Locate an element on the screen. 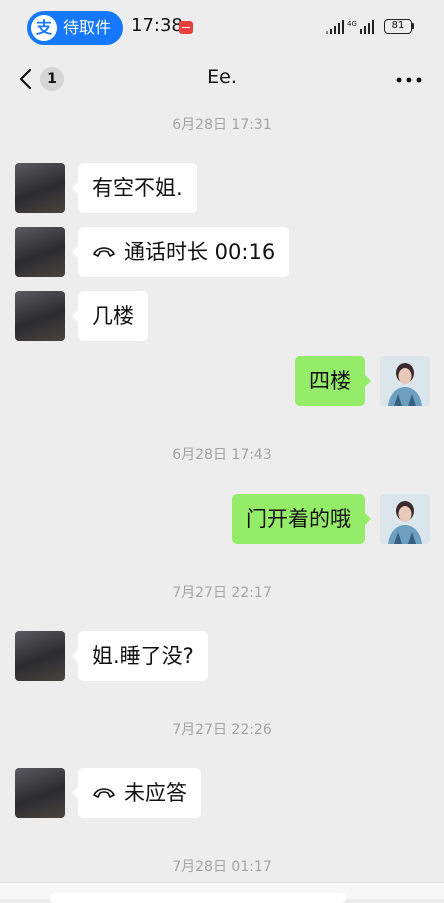  status-time: 17:38 is located at coordinates (157, 25).